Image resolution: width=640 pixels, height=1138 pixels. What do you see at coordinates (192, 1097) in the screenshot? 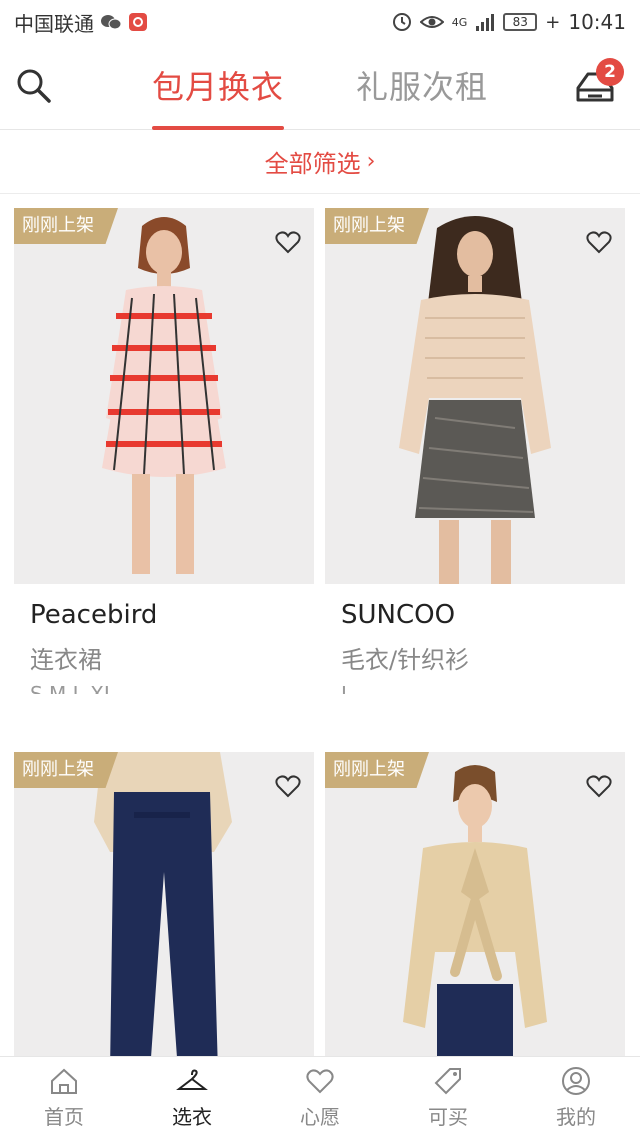
I see `nav-select-clothes: 选衣` at bounding box center [192, 1097].